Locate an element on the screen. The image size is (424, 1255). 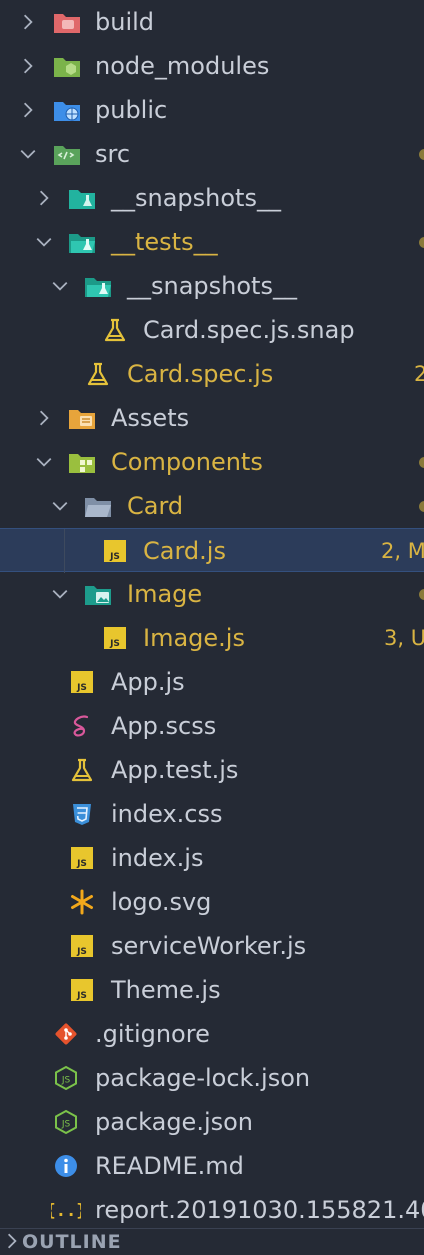
tree-item-logo-svg: logo.svg is located at coordinates (212, 902).